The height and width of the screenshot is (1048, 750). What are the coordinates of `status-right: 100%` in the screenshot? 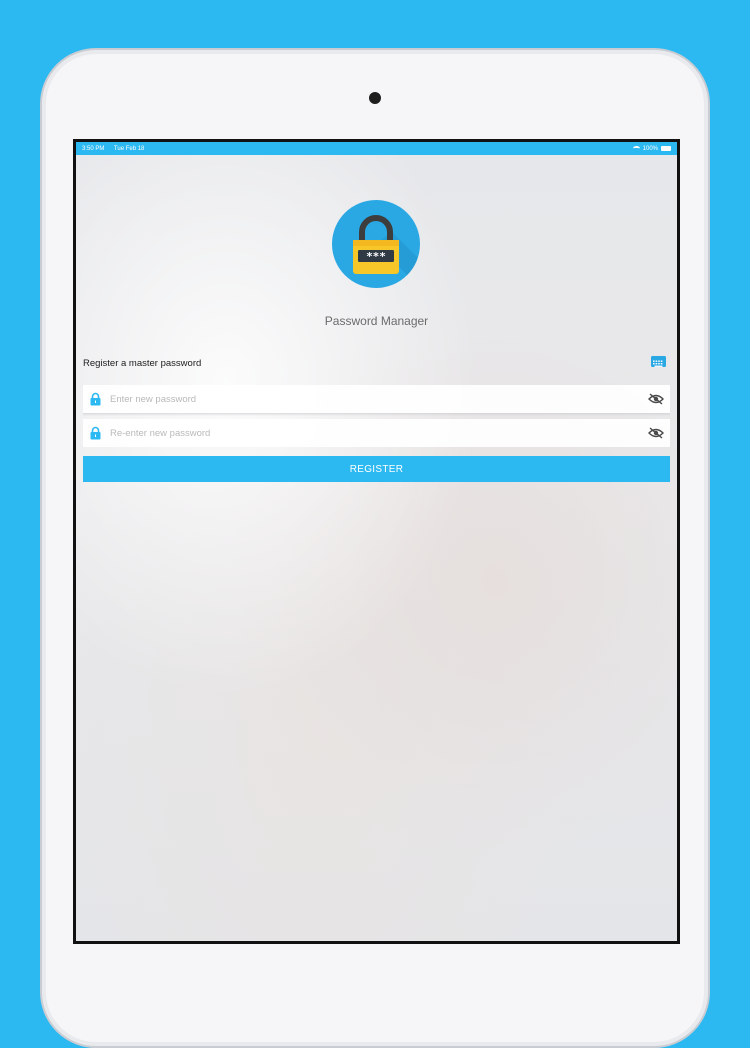 It's located at (651, 148).